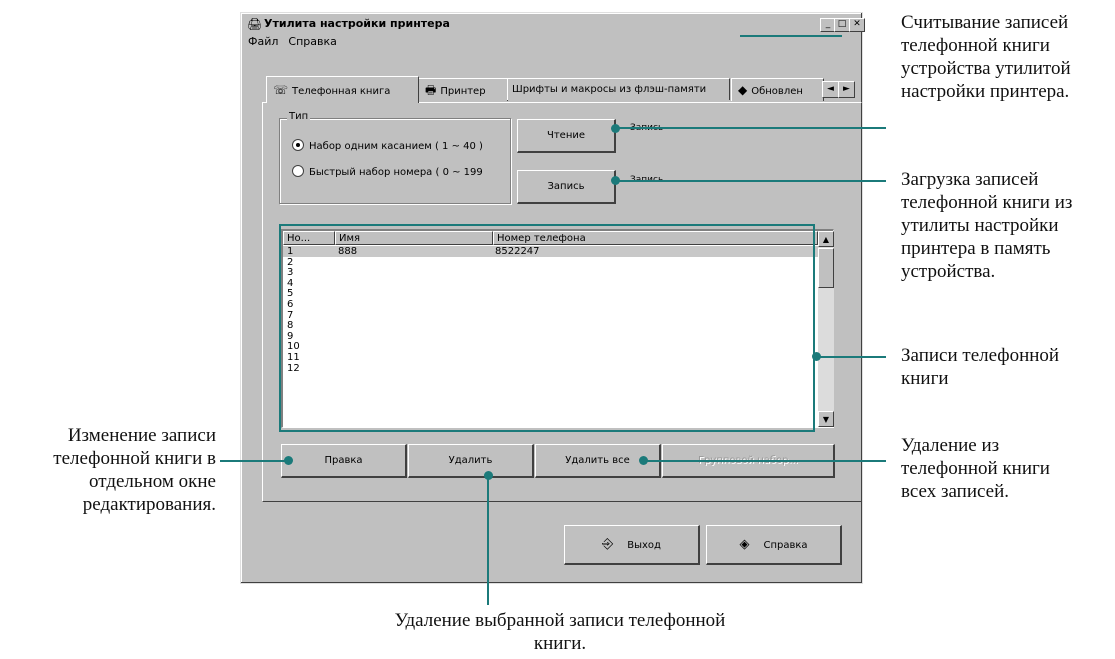 Image resolution: width=1115 pixels, height=659 pixels. Describe the element at coordinates (857, 25) in the screenshot. I see `close-button: ✕` at that location.